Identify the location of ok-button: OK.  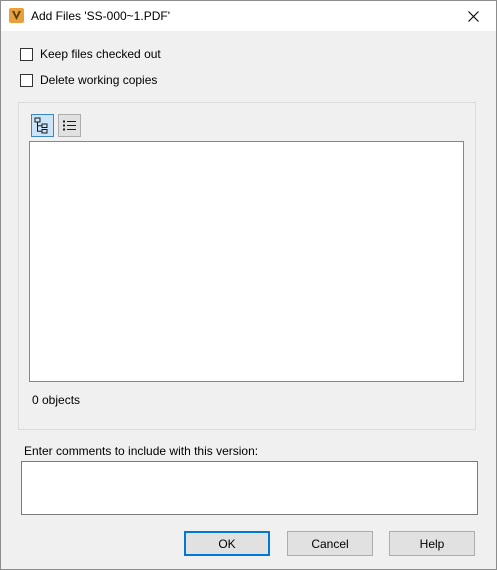
(227, 543).